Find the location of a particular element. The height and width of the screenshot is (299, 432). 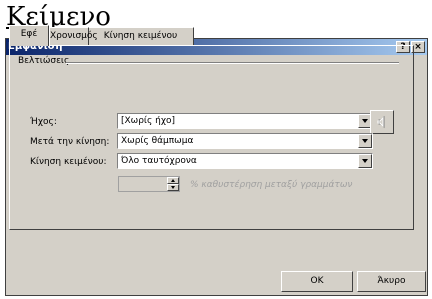

group-divider is located at coordinates (232, 63).